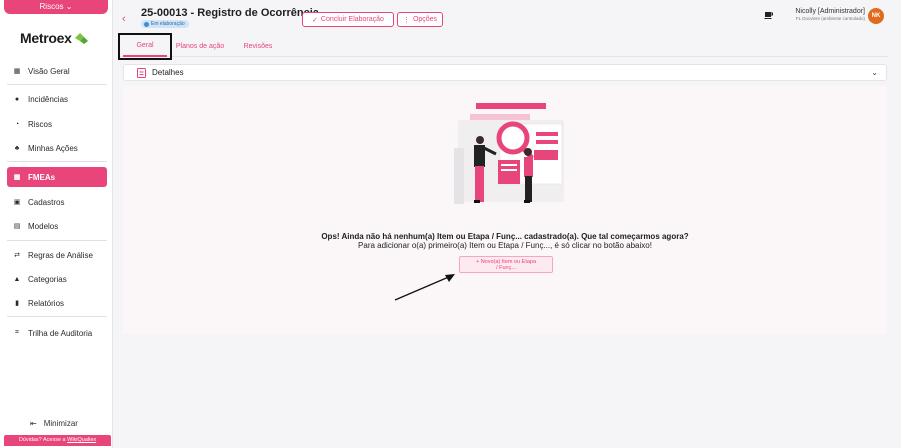 The image size is (901, 448). What do you see at coordinates (49, 71) in the screenshot?
I see `sidebar-item-label: Visão Geral` at bounding box center [49, 71].